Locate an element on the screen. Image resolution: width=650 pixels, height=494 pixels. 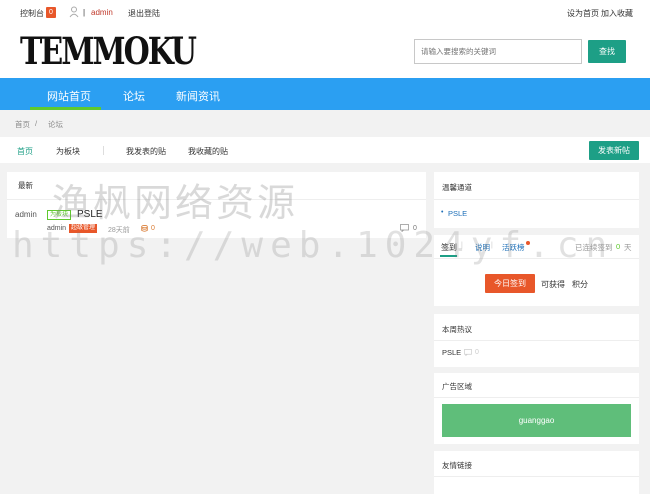
database-icon is located at coordinates (144, 228).